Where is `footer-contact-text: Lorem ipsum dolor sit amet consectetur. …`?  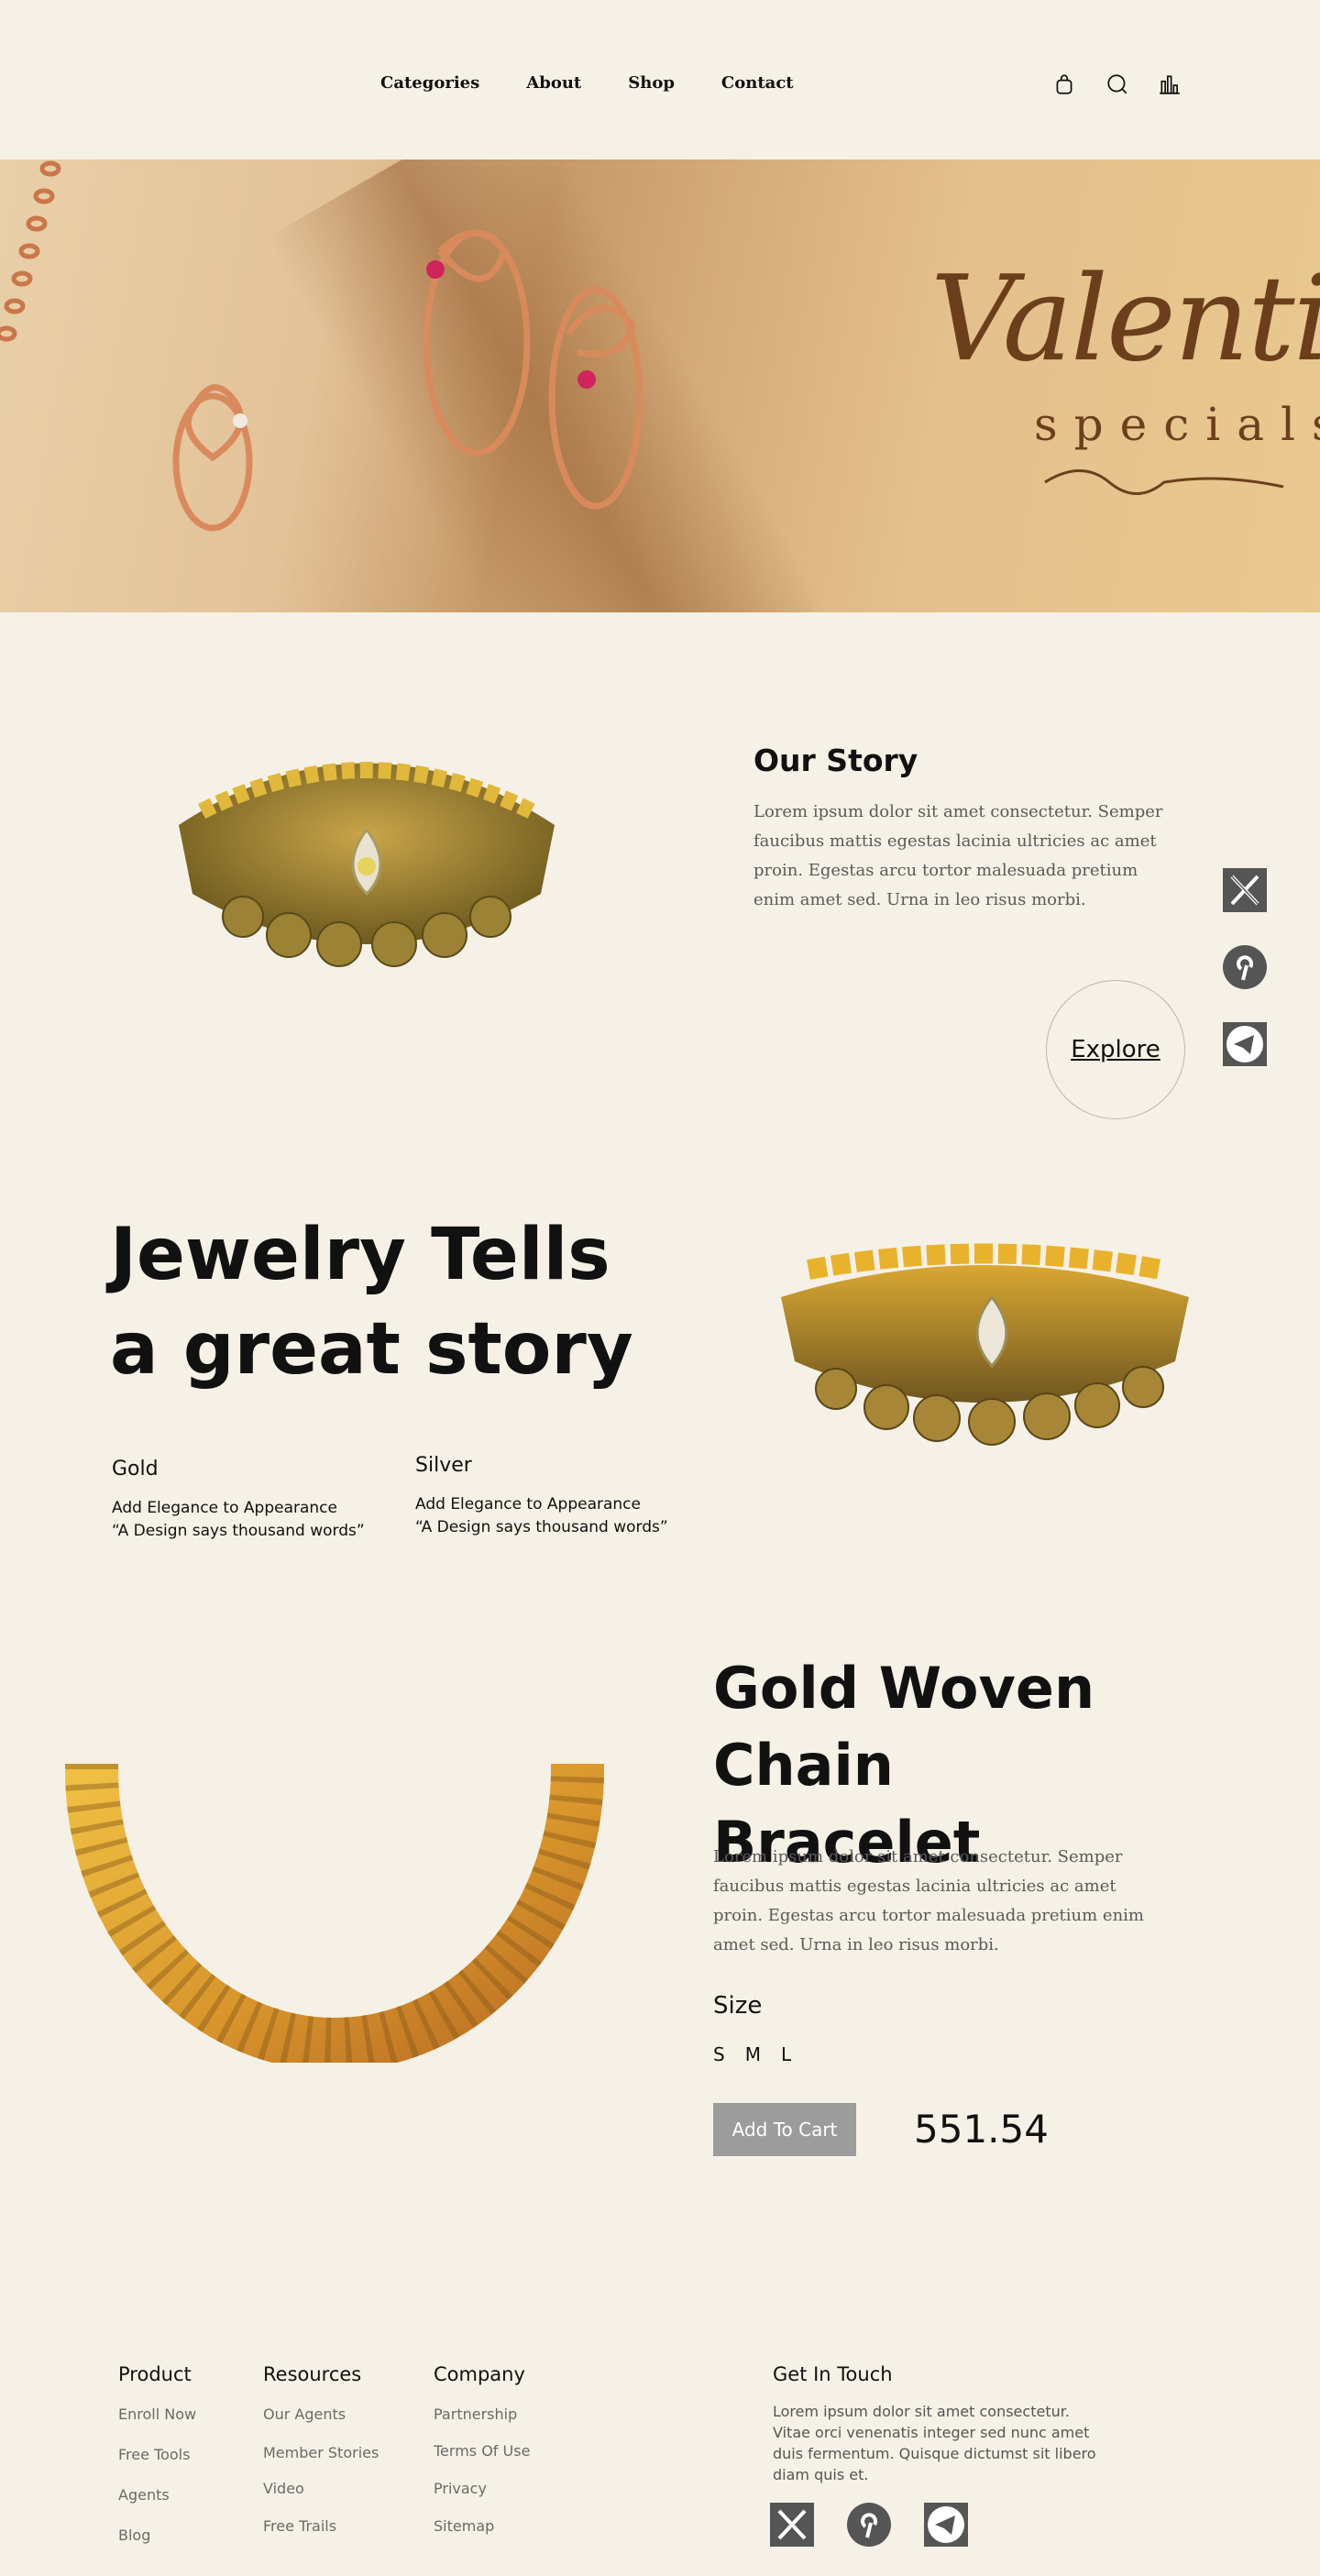 footer-contact-text: Lorem ipsum dolor sit amet consectetur. … is located at coordinates (934, 2443).